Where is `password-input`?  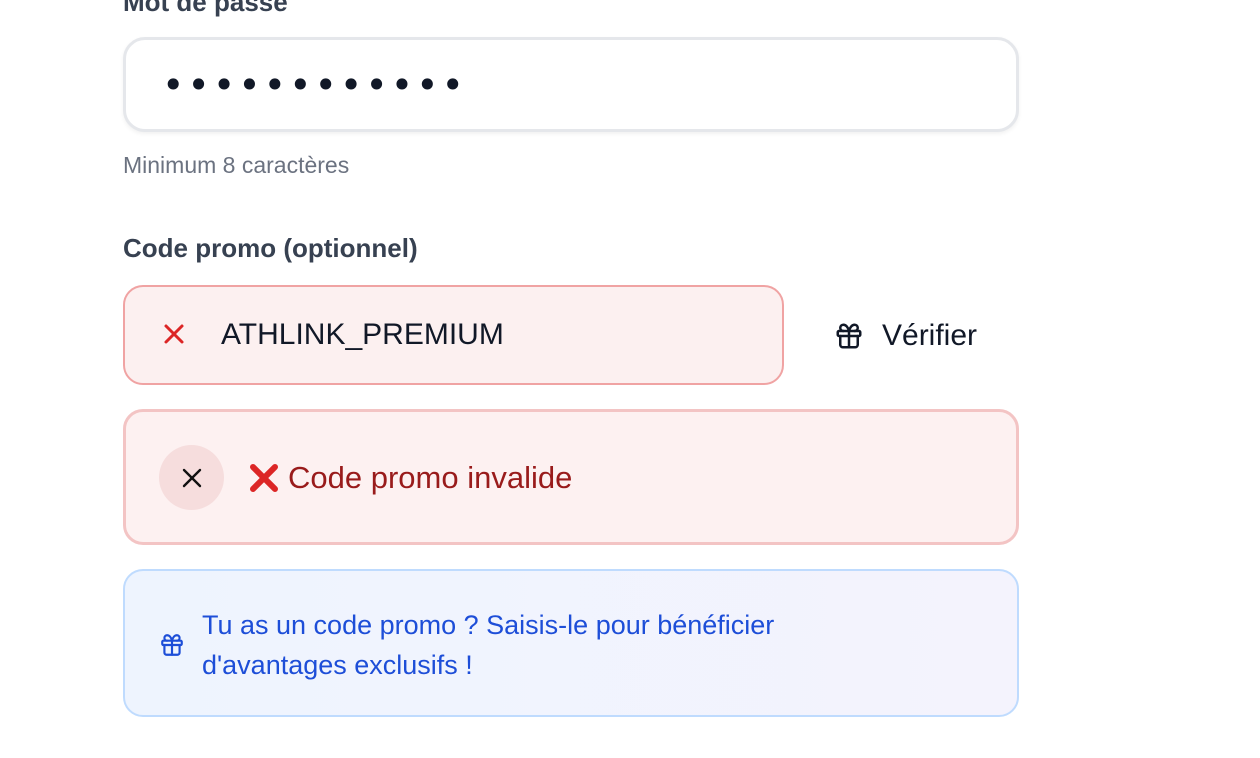 password-input is located at coordinates (571, 84).